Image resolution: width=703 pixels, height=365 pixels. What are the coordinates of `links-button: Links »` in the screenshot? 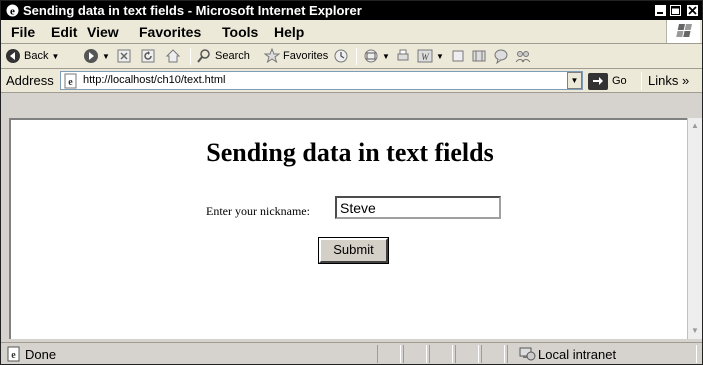 It's located at (668, 80).